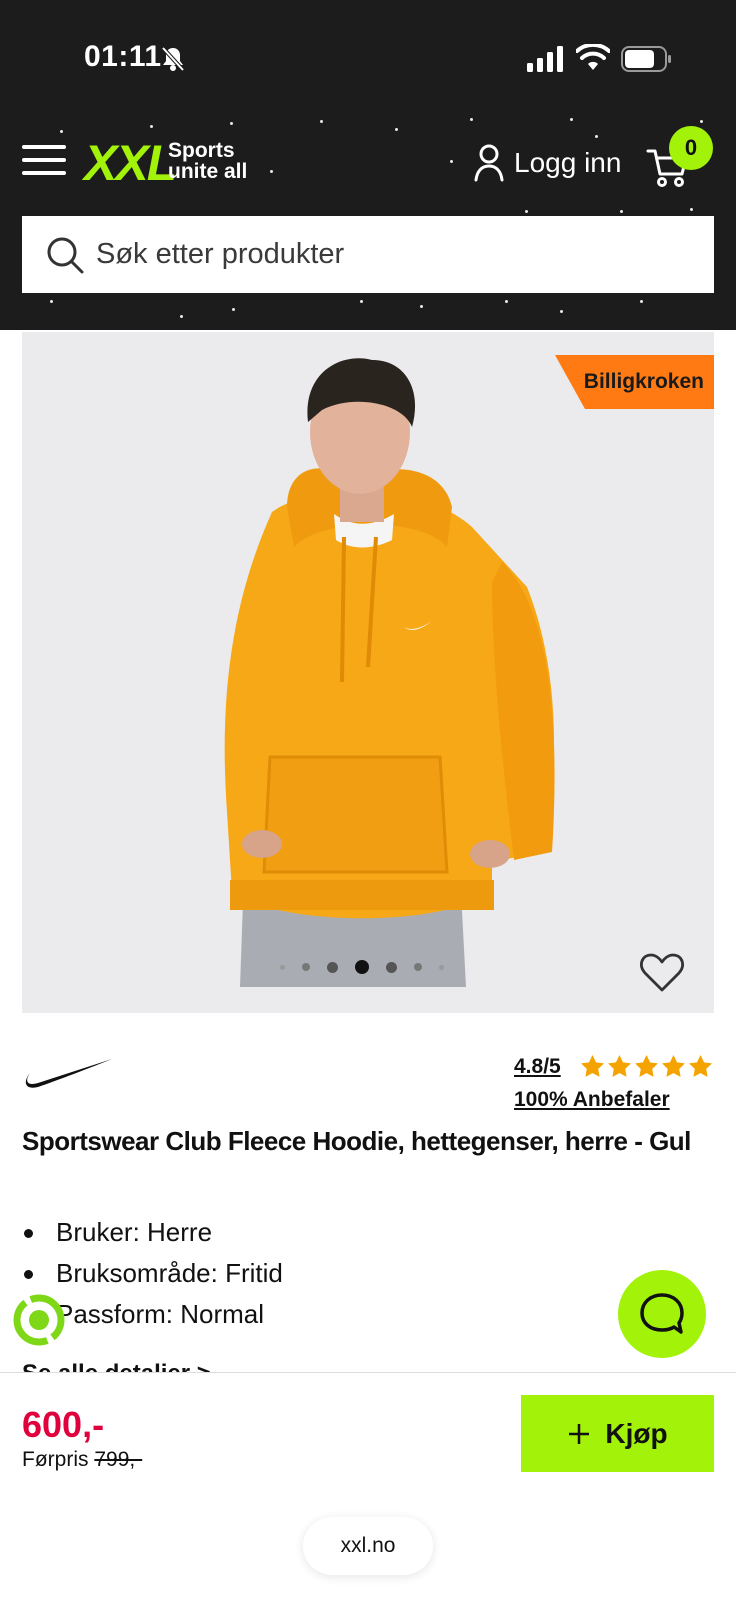 The height and width of the screenshot is (1601, 736). Describe the element at coordinates (173, 59) in the screenshot. I see `bell-slash-icon` at that location.